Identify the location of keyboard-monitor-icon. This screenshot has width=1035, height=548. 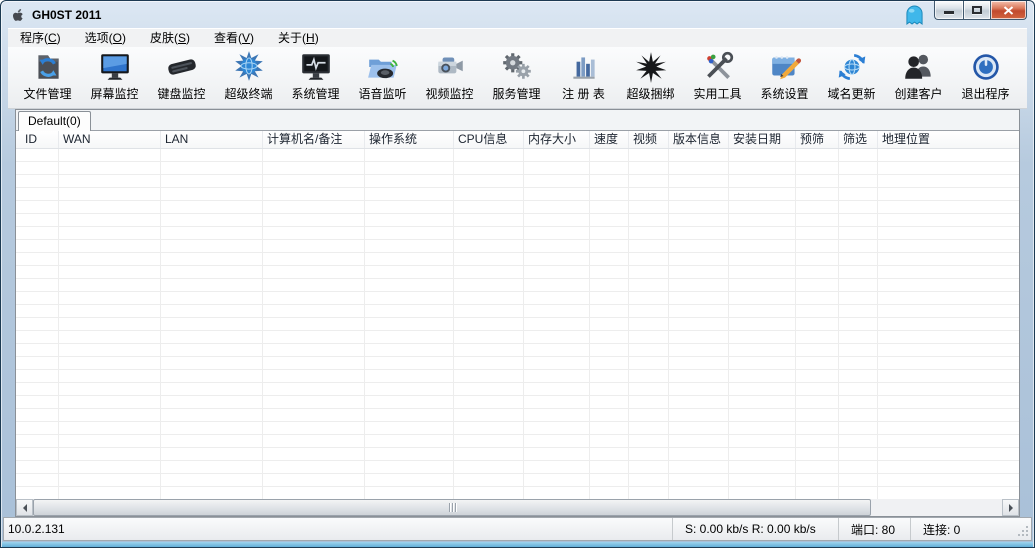
(181, 67).